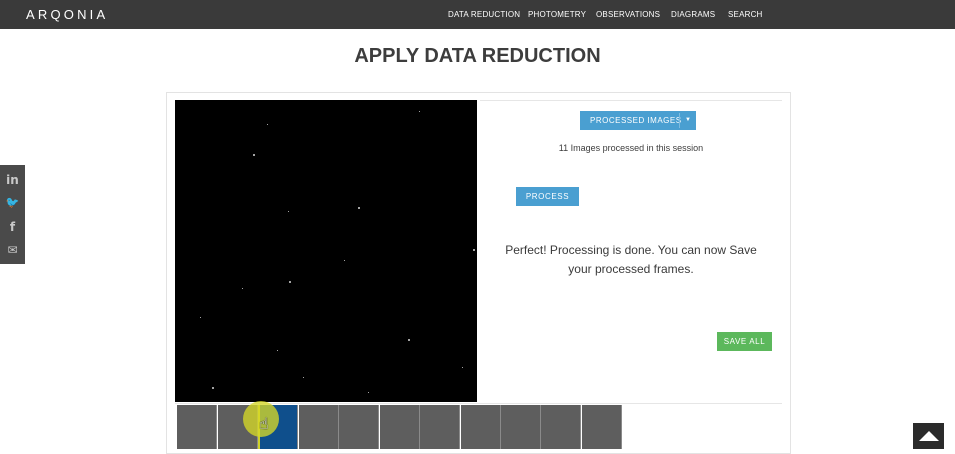 The width and height of the screenshot is (955, 454). I want to click on nav-photometry: PHOTOMETRY, so click(557, 15).